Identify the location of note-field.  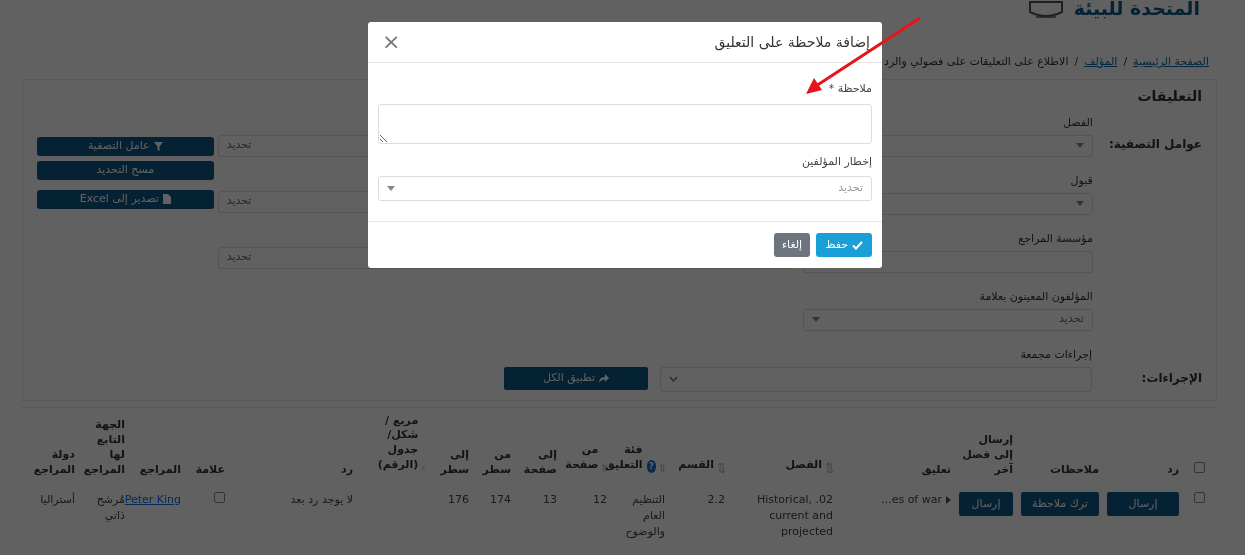
(625, 123).